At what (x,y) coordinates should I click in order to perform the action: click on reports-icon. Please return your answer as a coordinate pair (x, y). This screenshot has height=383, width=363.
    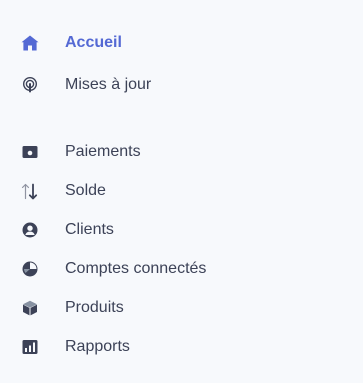
    Looking at the image, I should click on (30, 347).